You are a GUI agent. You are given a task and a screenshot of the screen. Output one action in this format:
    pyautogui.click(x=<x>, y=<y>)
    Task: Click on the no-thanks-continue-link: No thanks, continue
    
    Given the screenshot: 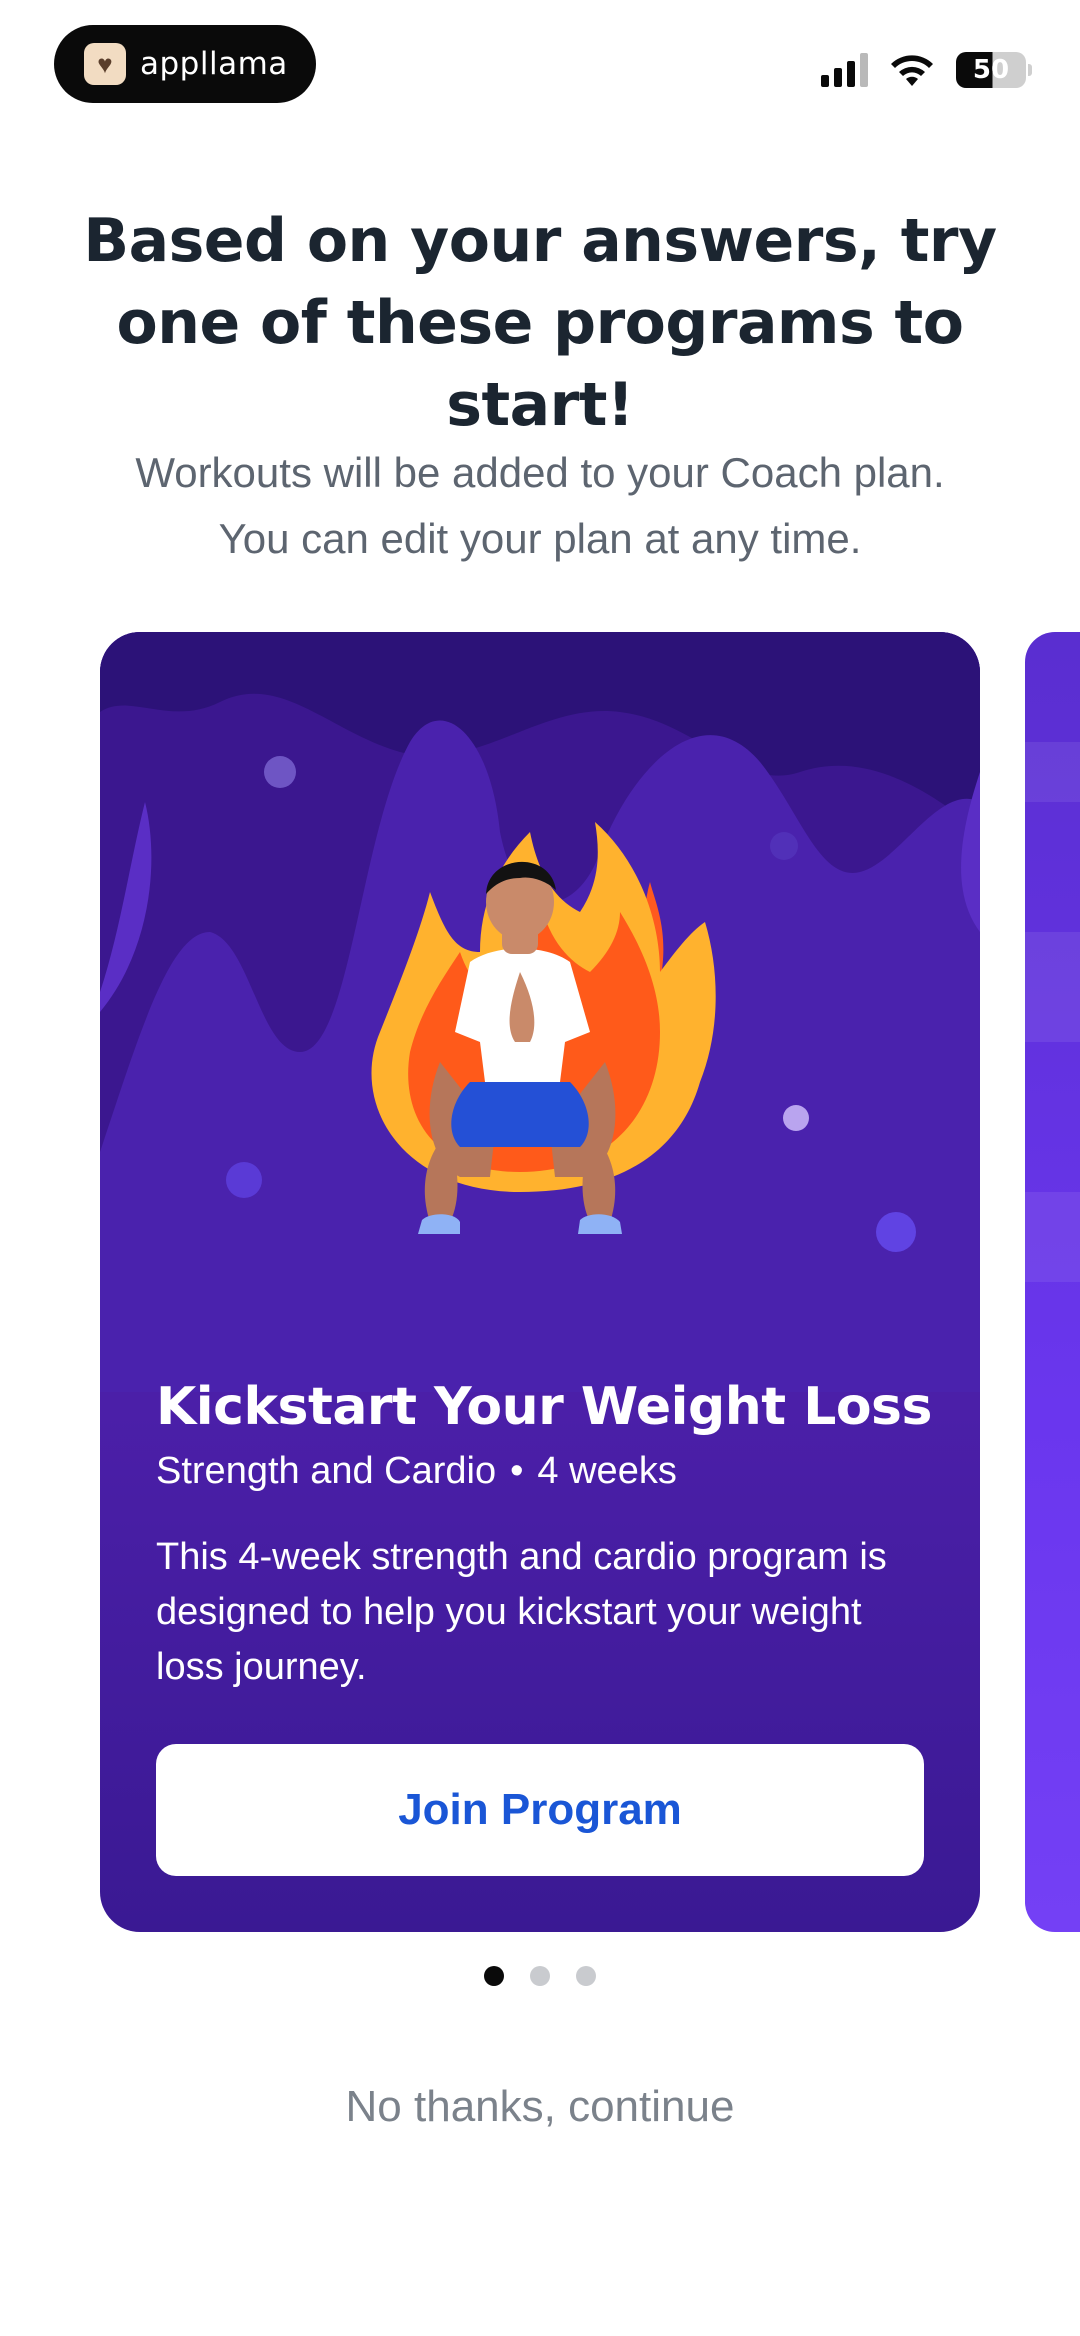 What is the action you would take?
    pyautogui.click(x=540, y=2107)
    